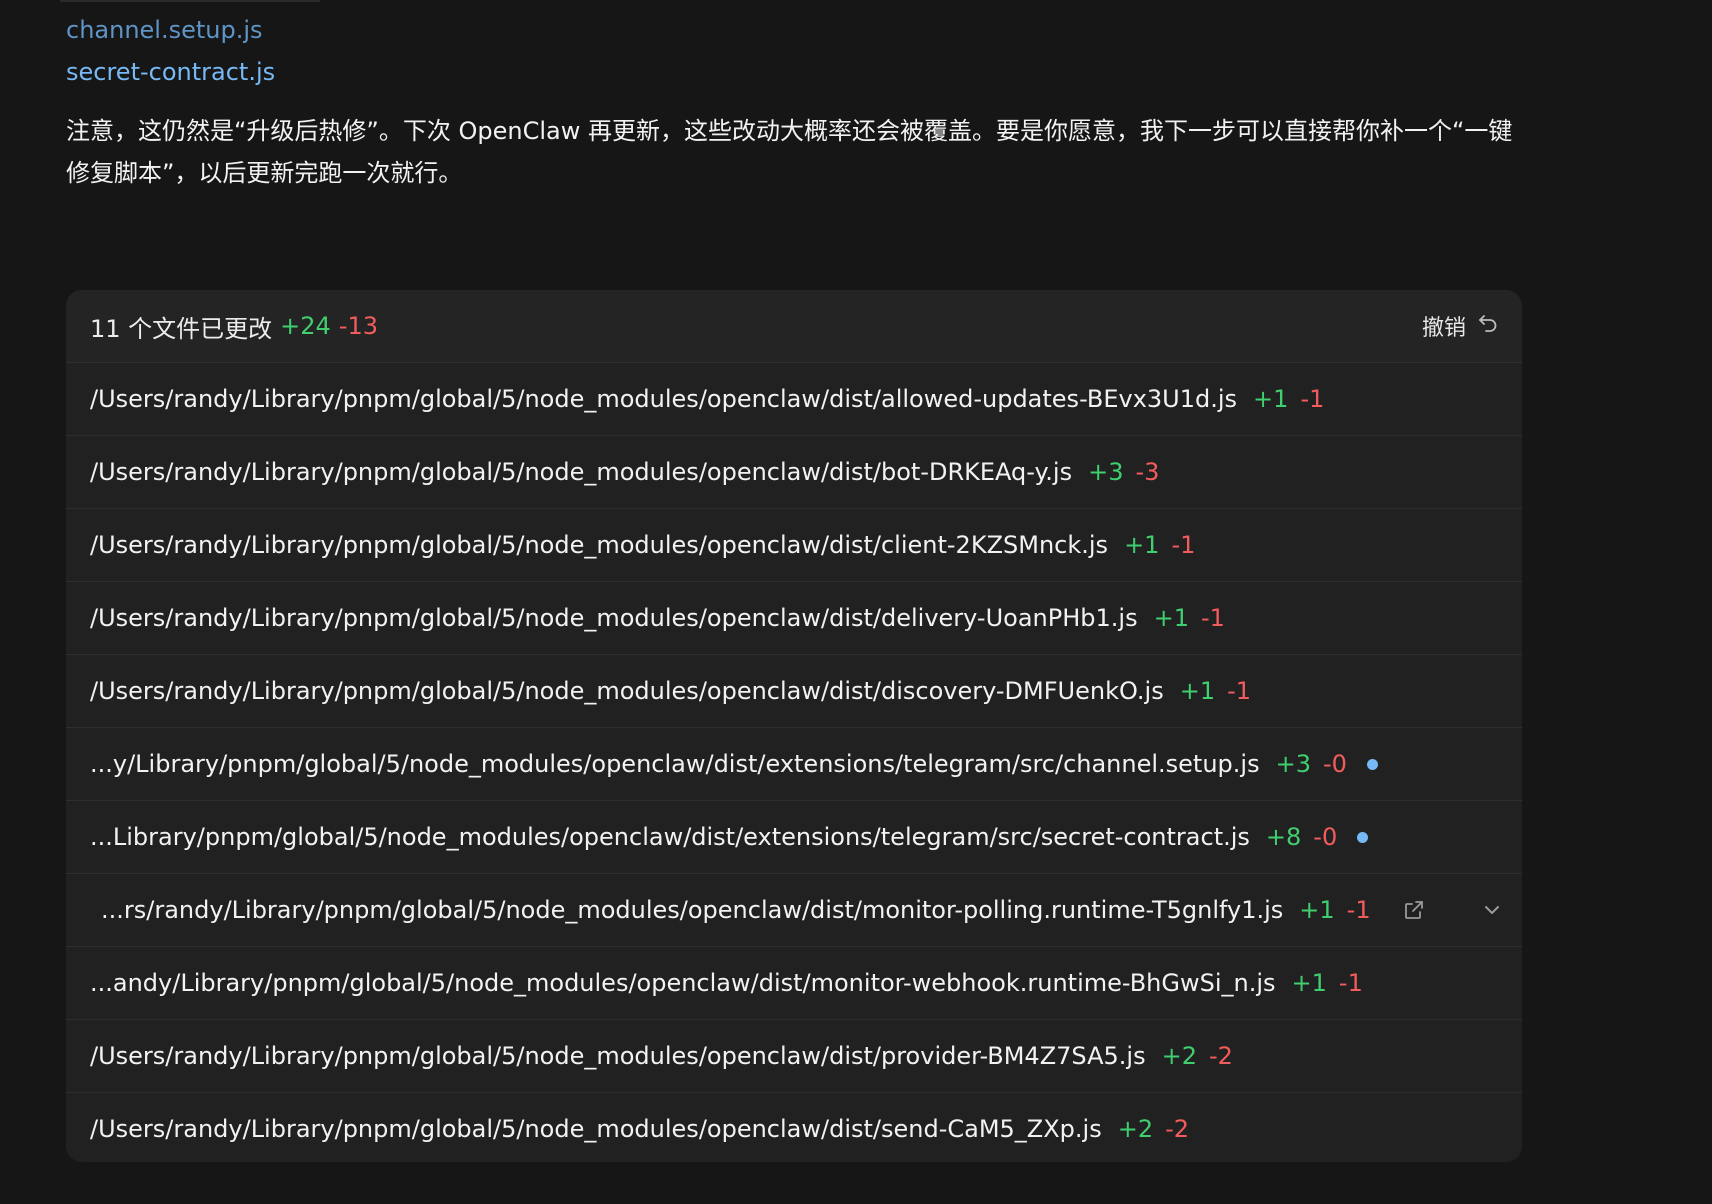  I want to click on file-removed-count: -3, so click(1147, 472).